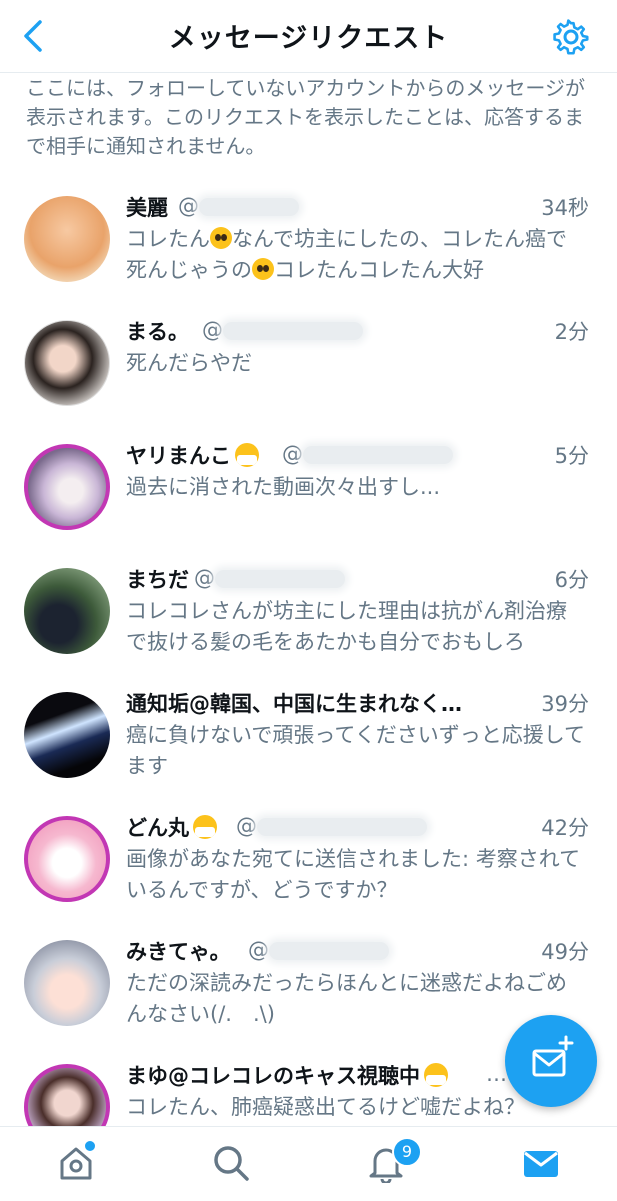 The image size is (617, 1201). Describe the element at coordinates (287, 1075) in the screenshot. I see `sender-name: まゆ@コレコレのキャス視聴中` at that location.